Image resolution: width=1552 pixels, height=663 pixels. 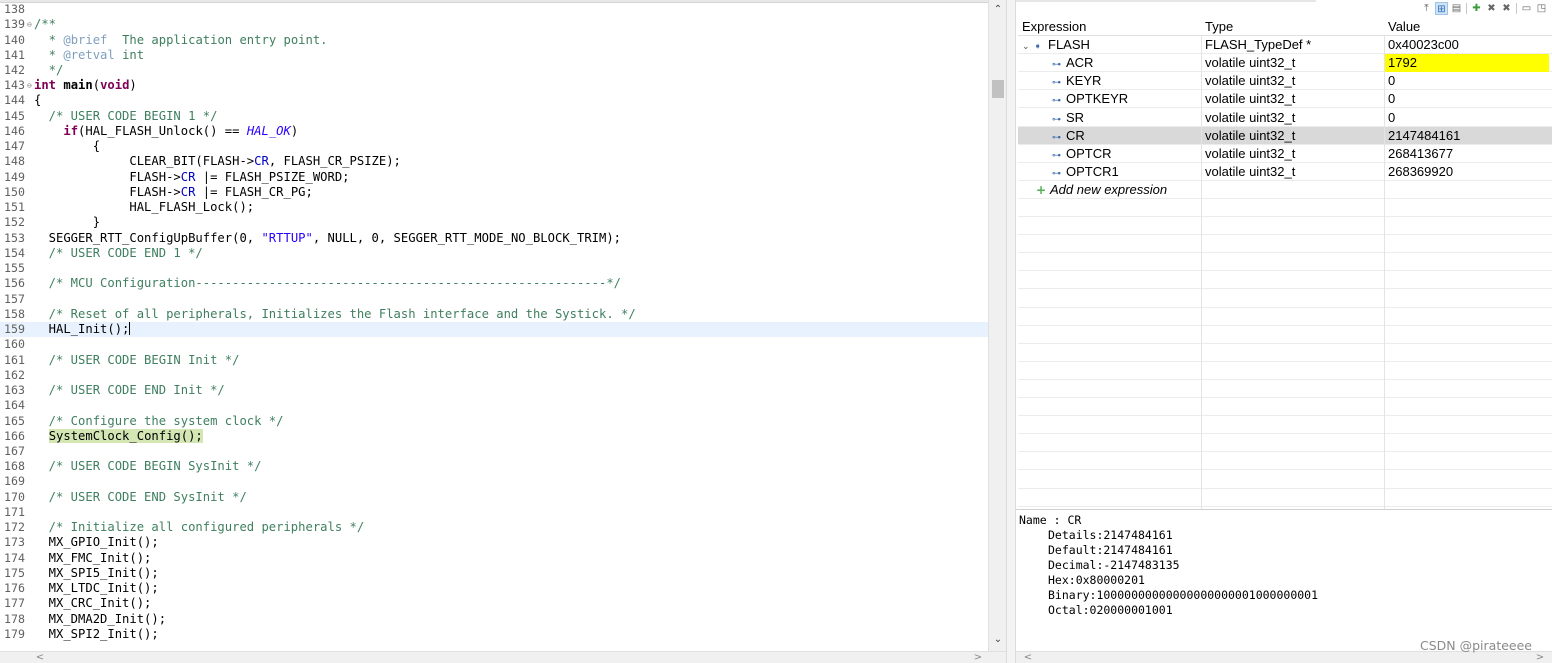 I want to click on code-line: 151 HAL_FLASH_Lock();, so click(x=494, y=207).